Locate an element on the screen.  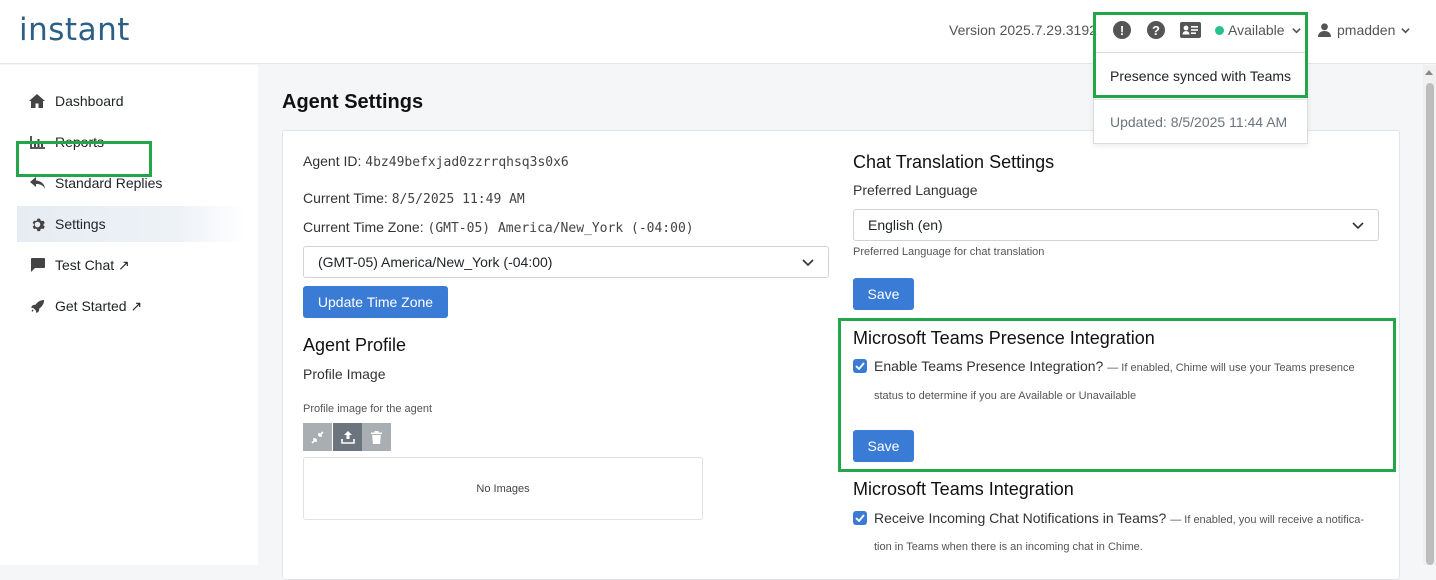
rocket-icon is located at coordinates (37, 306).